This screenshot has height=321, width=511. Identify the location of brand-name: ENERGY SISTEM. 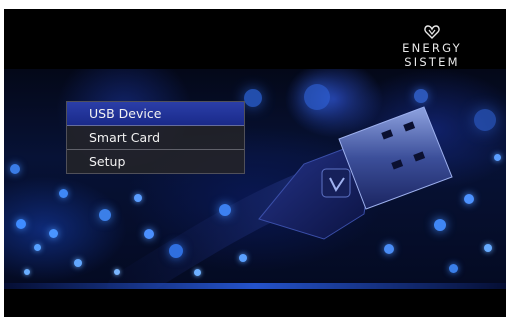
(432, 55).